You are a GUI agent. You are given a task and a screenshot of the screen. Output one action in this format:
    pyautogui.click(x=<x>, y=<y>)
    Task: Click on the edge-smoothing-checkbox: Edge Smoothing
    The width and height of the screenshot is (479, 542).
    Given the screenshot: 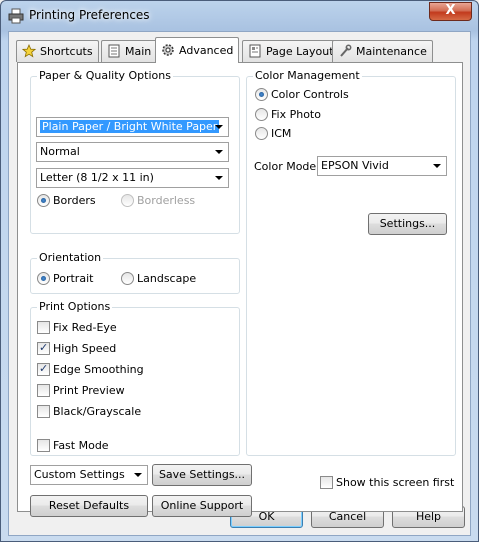 What is the action you would take?
    pyautogui.click(x=90, y=369)
    